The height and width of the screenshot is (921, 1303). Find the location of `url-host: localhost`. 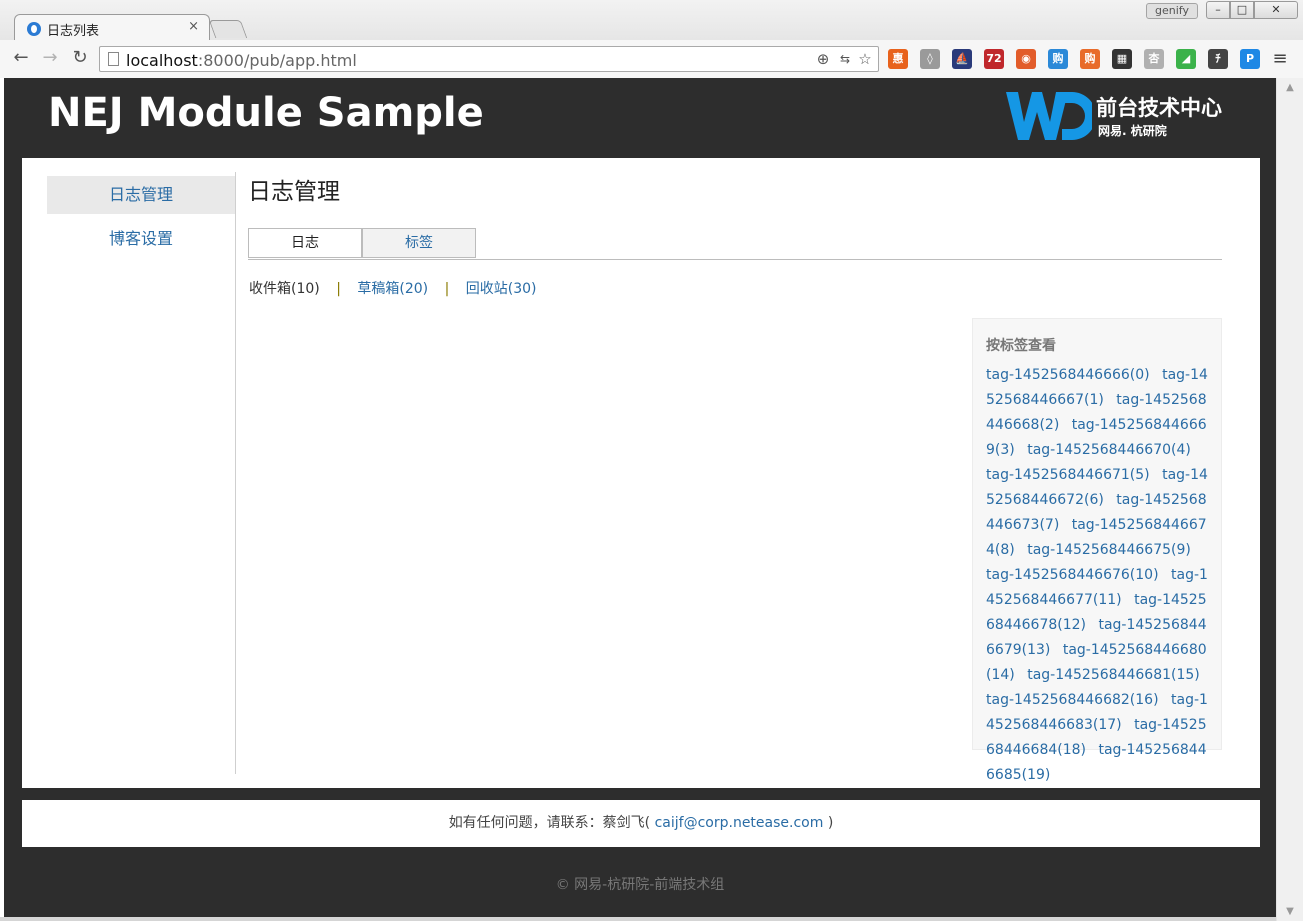

url-host: localhost is located at coordinates (162, 60).